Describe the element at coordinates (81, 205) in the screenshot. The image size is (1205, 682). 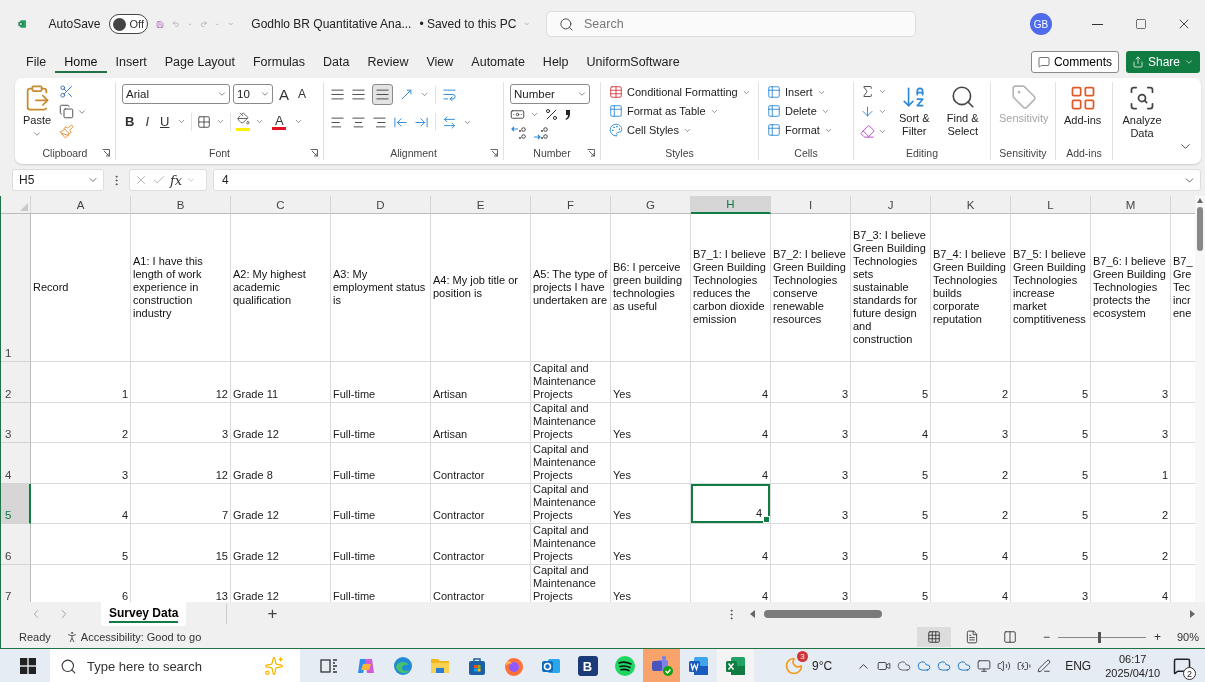
I see `column-header: A` at that location.